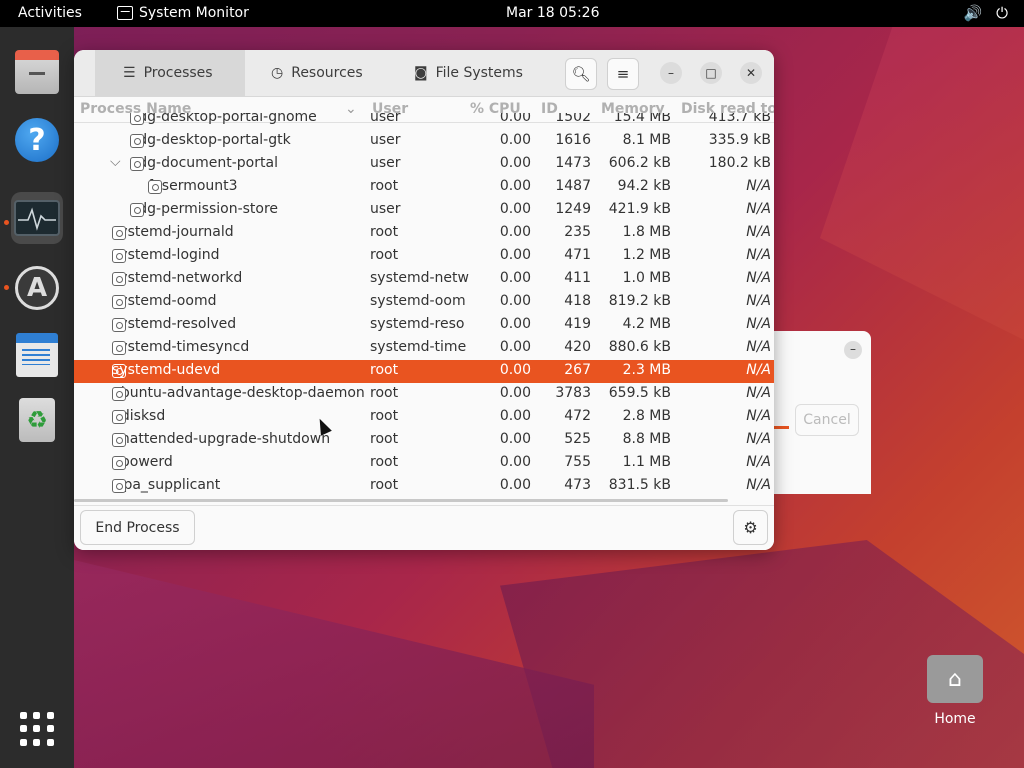  Describe the element at coordinates (37, 288) in the screenshot. I see `dock-software: A` at that location.